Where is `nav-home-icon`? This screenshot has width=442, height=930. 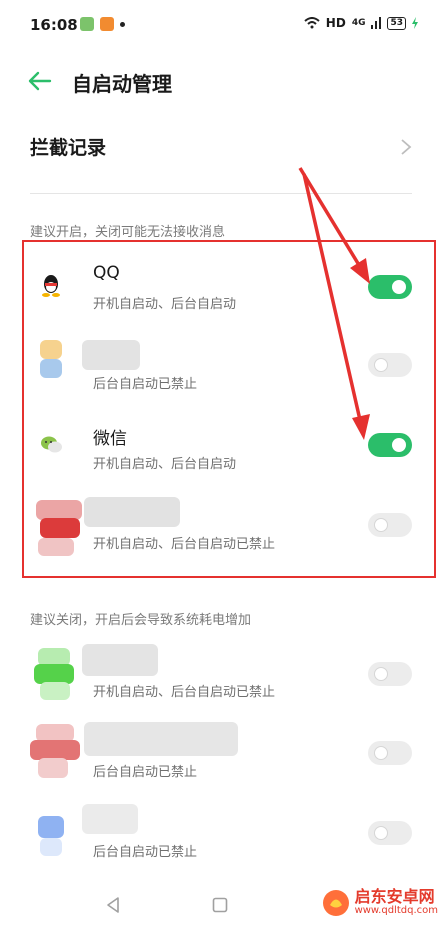
nav-home-icon is located at coordinates (220, 905).